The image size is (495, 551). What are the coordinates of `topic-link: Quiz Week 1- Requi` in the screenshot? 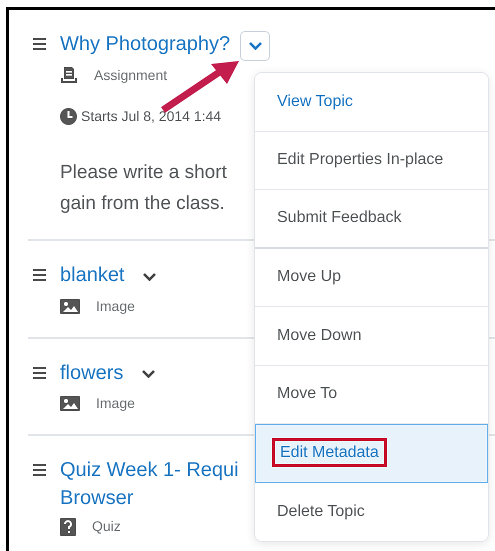 It's located at (149, 470).